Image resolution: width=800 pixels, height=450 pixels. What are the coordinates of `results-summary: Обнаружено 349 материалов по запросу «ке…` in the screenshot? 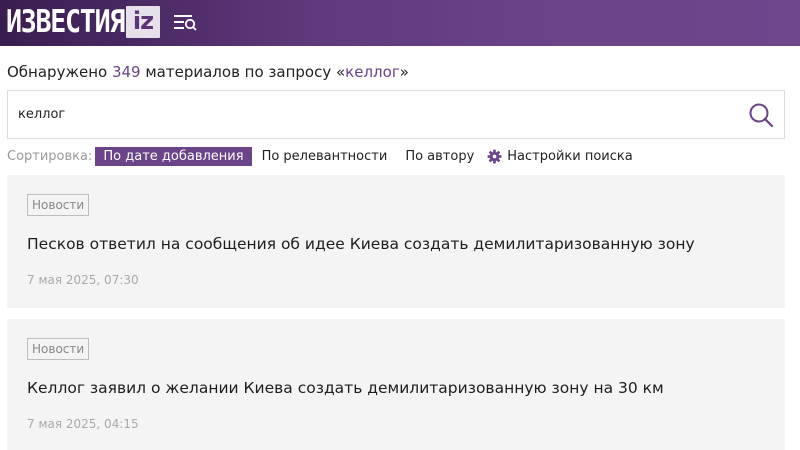 It's located at (208, 72).